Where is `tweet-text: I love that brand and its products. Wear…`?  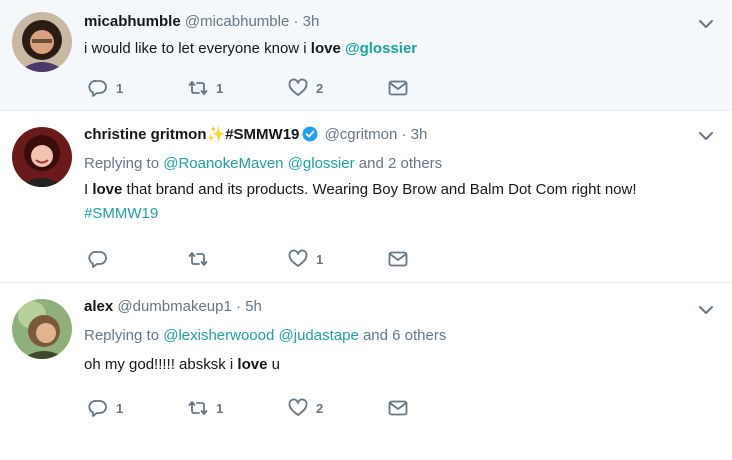
tweet-text: I love that brand and its products. Wear… is located at coordinates (388, 202).